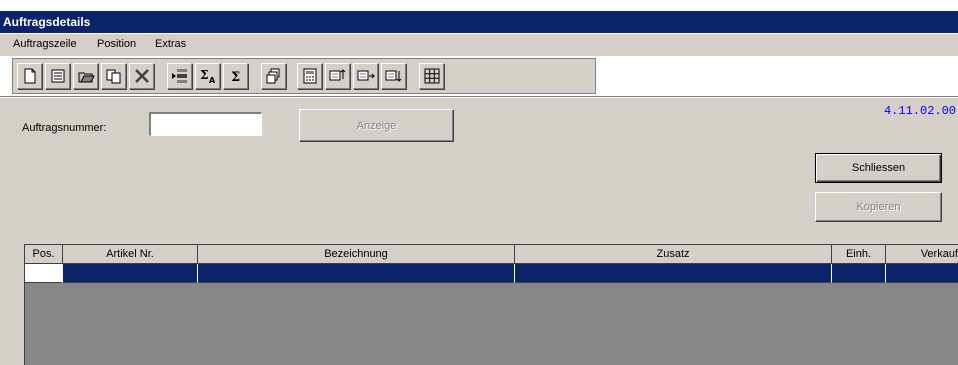  What do you see at coordinates (878, 168) in the screenshot?
I see `close-button: Schliessen` at bounding box center [878, 168].